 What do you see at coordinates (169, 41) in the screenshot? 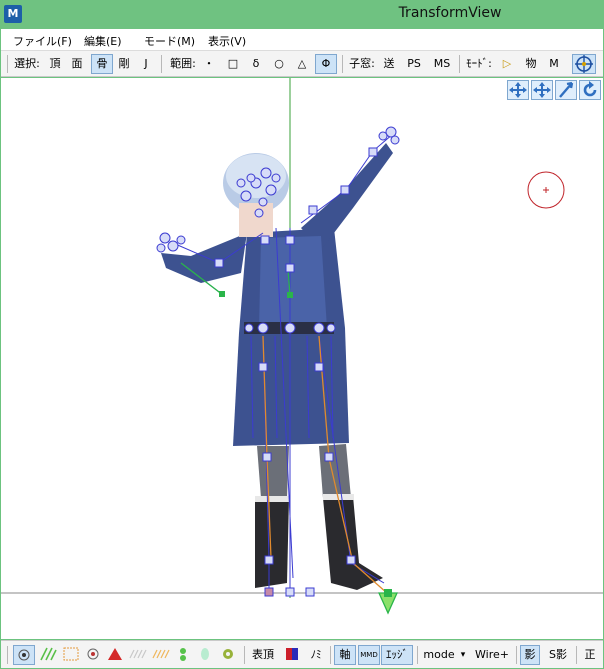
I see `menu-mode: モード(M)` at bounding box center [169, 41].